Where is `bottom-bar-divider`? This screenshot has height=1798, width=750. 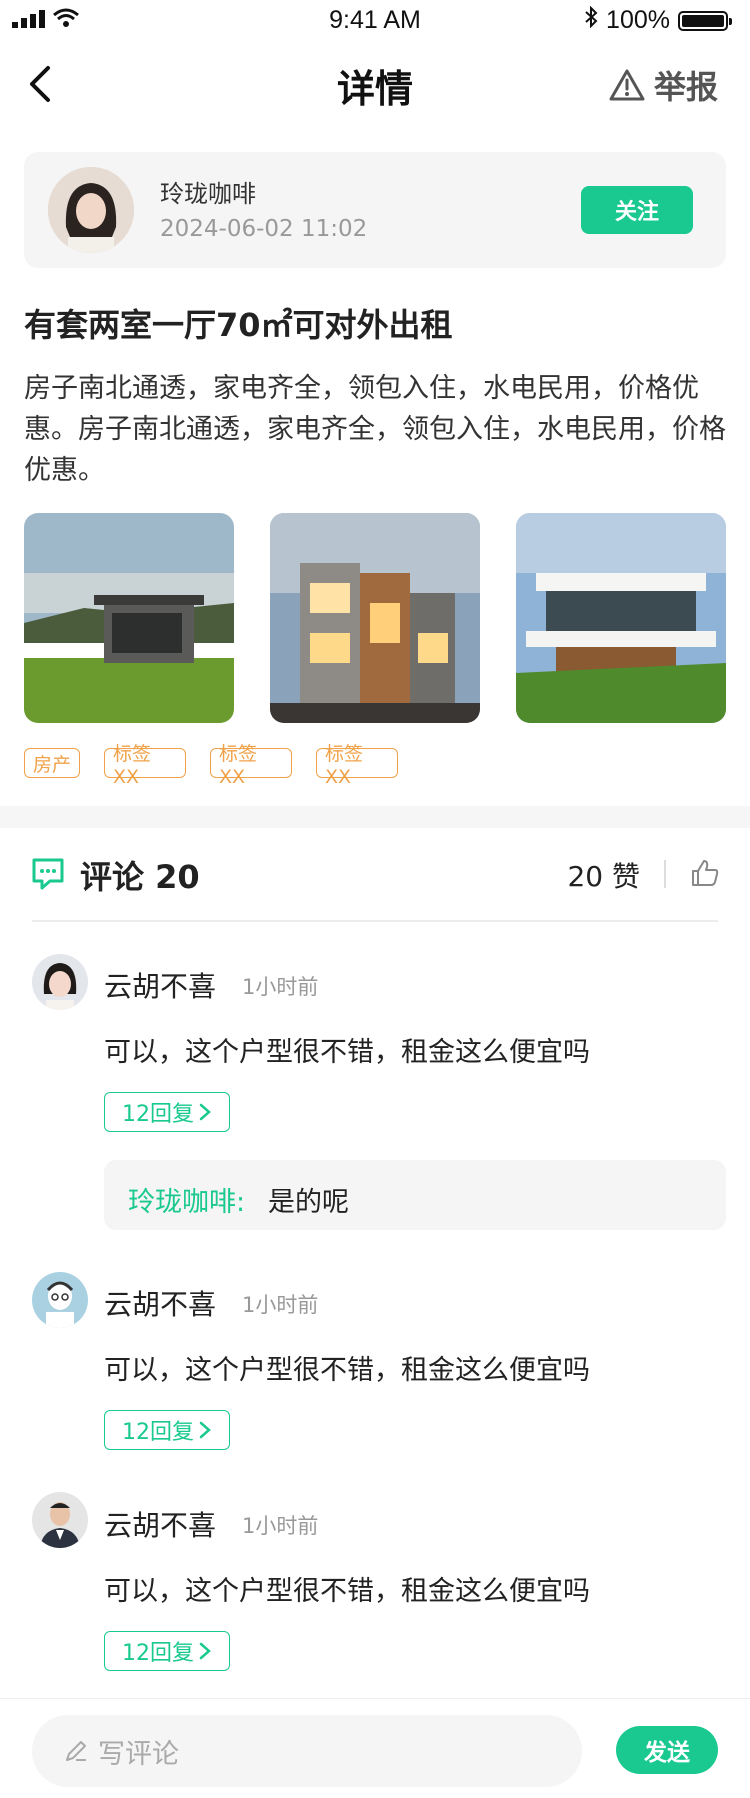
bottom-bar-divider is located at coordinates (375, 1698).